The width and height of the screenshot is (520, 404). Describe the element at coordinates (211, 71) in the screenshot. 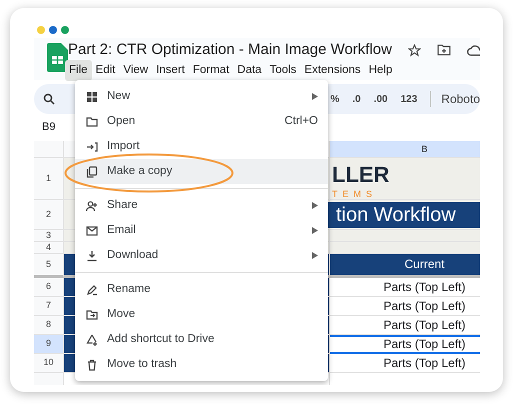

I see `menu-item: Format` at that location.